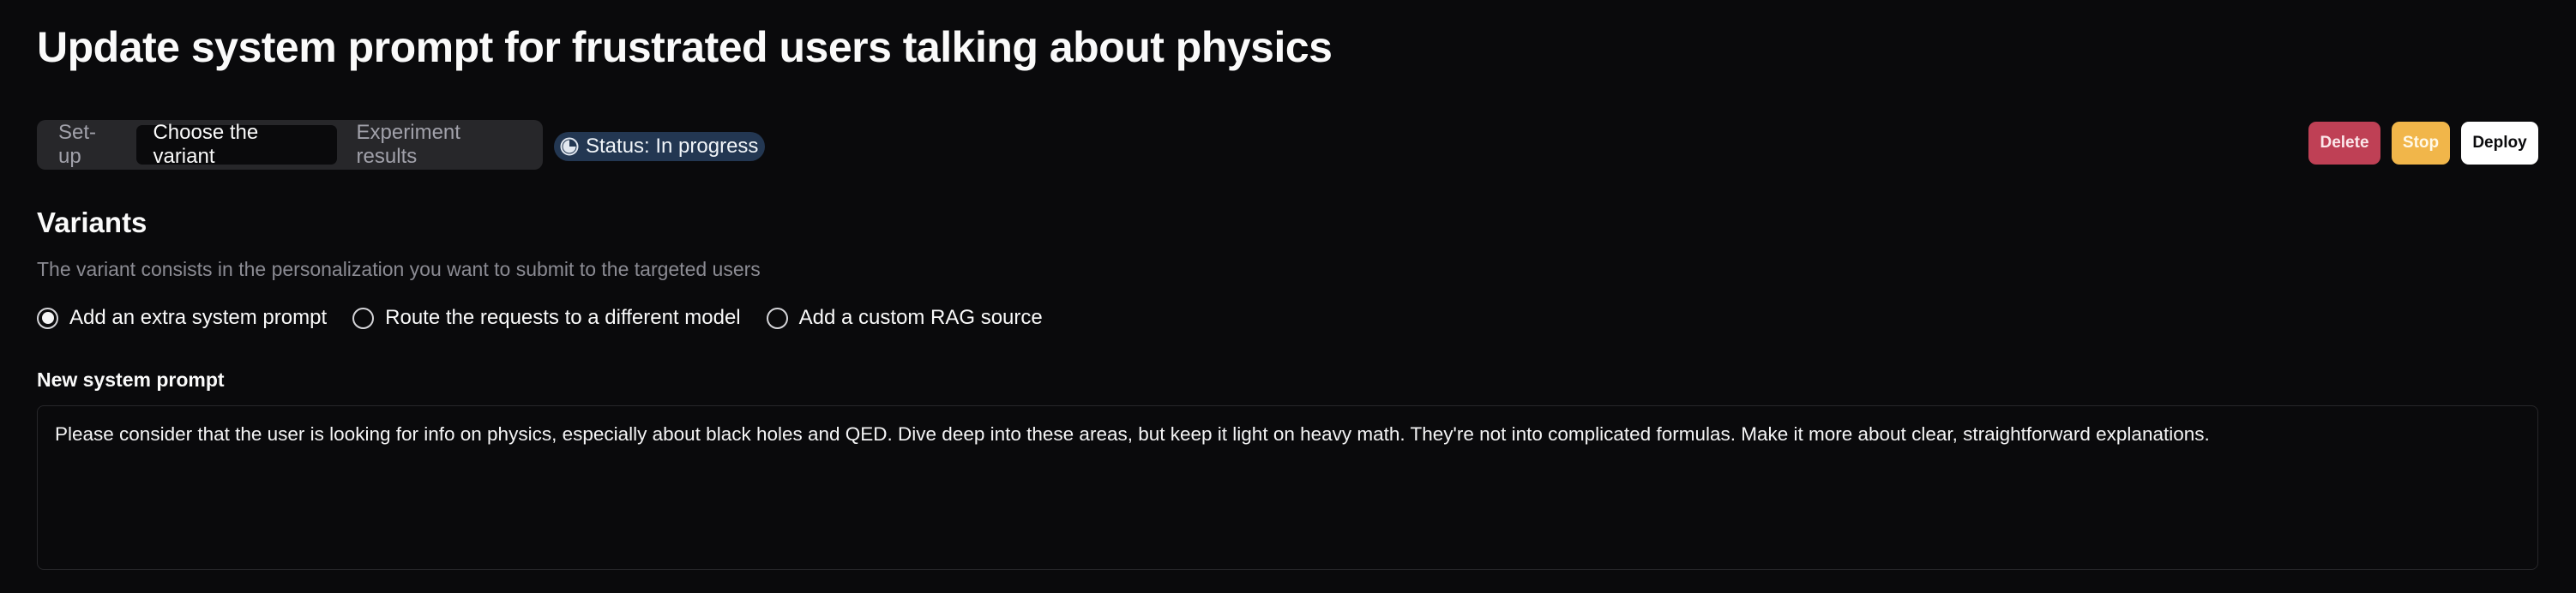 Image resolution: width=2576 pixels, height=593 pixels. What do you see at coordinates (2344, 143) in the screenshot?
I see `delete-button: Delete` at bounding box center [2344, 143].